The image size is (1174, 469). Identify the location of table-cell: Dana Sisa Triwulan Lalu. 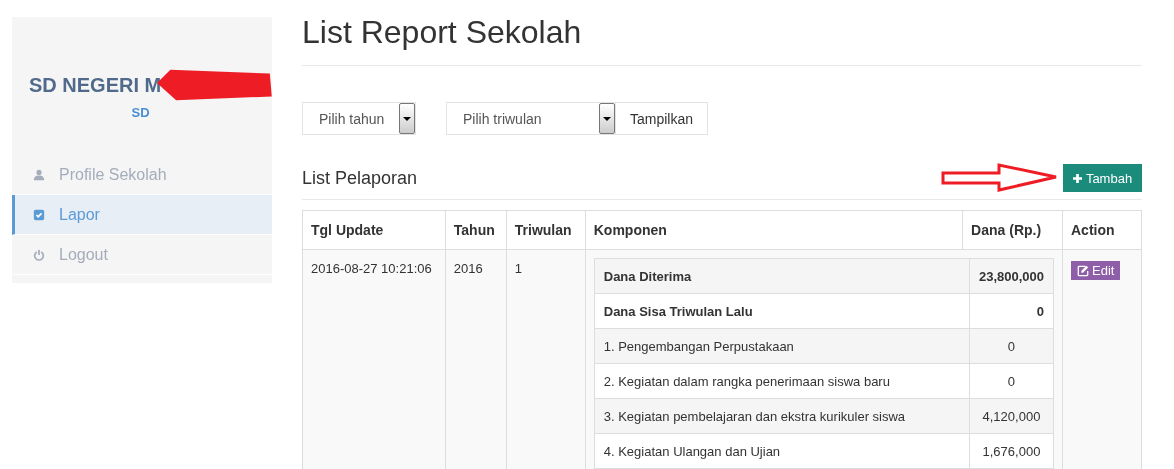
(782, 311).